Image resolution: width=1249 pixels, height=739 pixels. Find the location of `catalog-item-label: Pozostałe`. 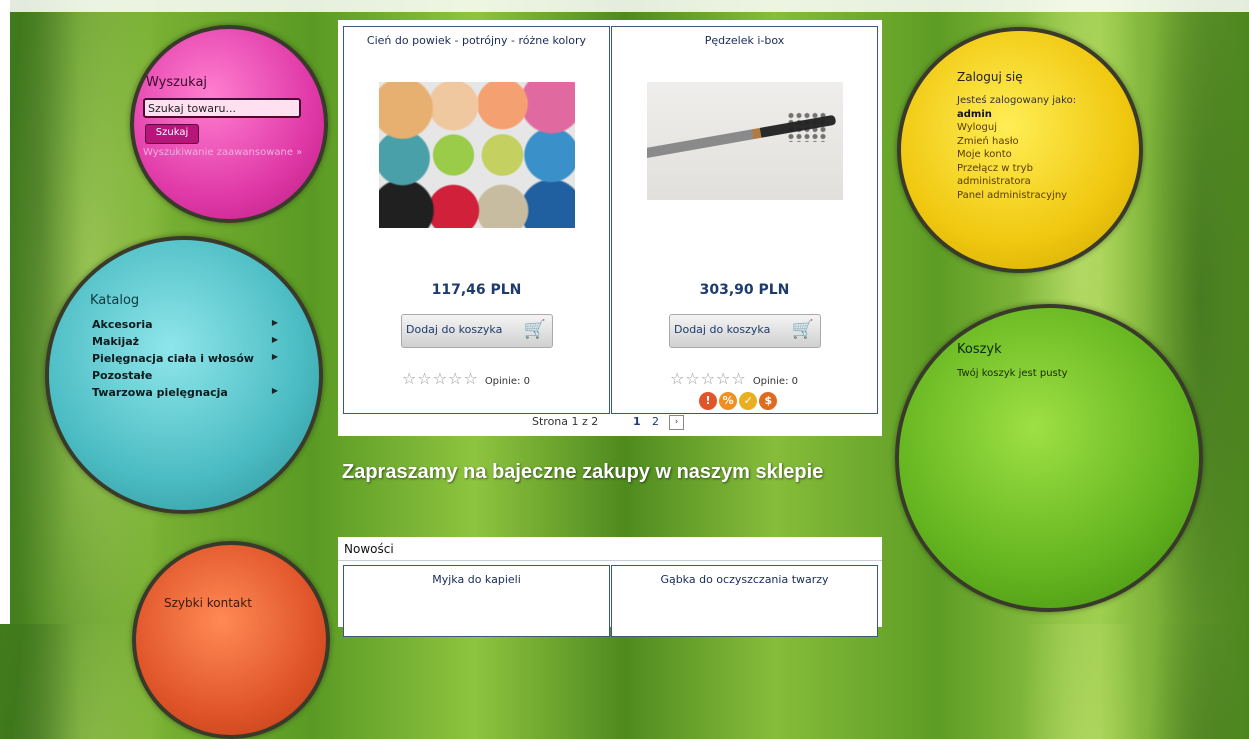

catalog-item-label: Pozostałe is located at coordinates (122, 375).